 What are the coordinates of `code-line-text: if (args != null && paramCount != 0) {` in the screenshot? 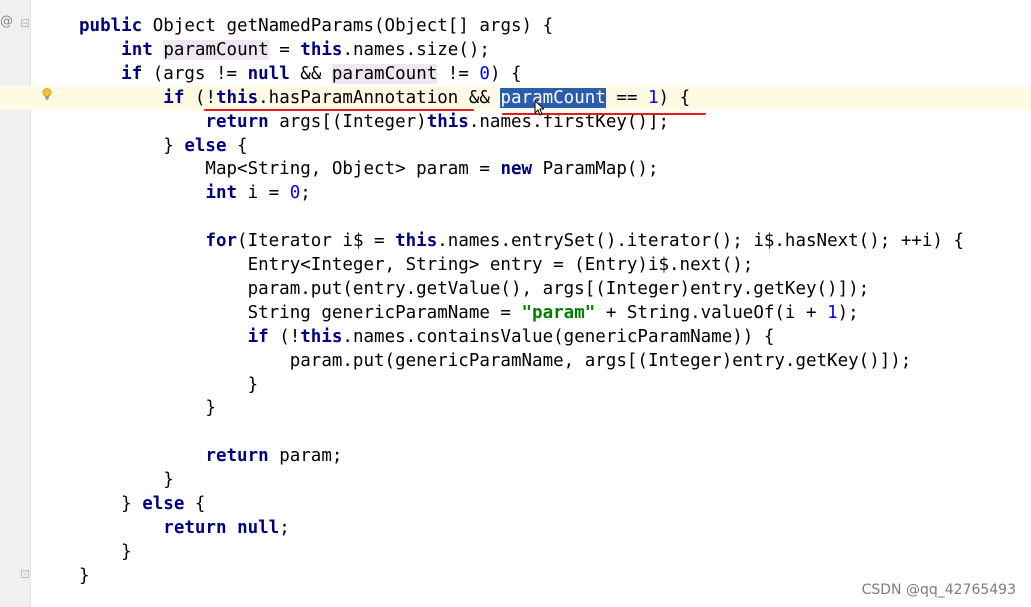 It's located at (300, 74).